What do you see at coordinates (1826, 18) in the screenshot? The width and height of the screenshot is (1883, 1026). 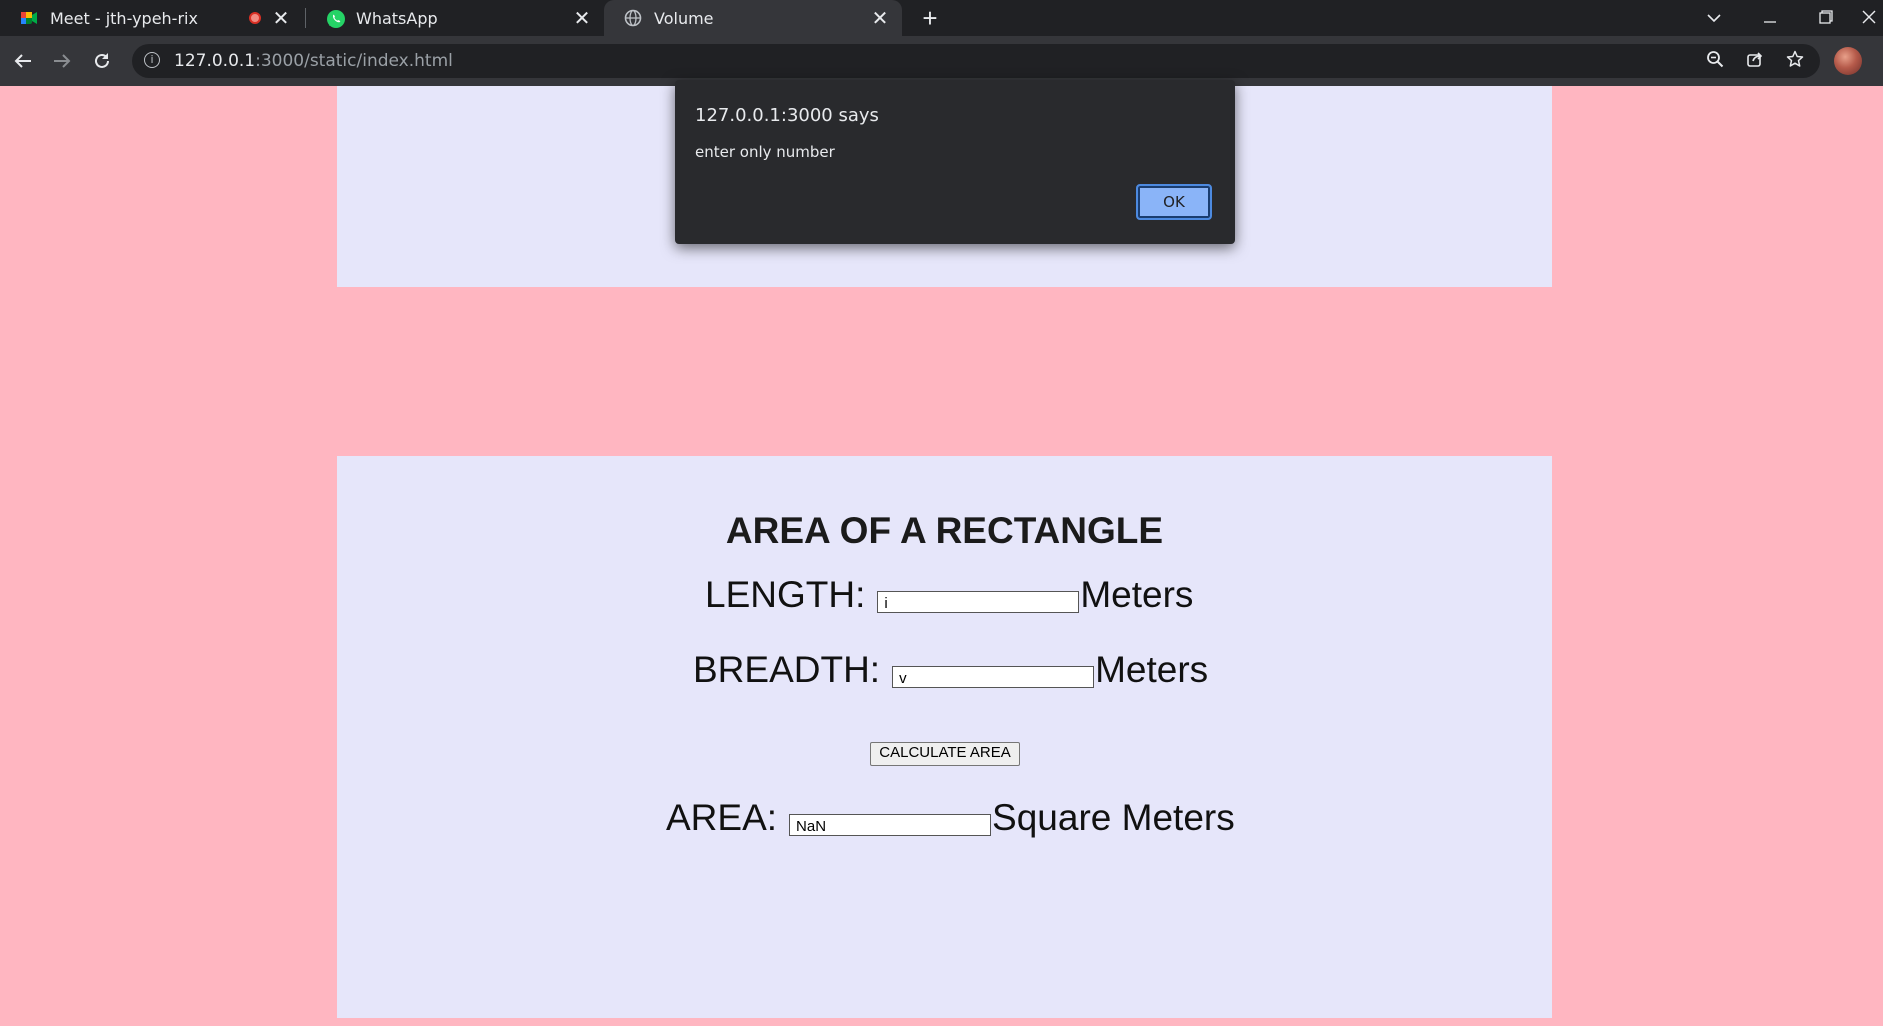 I see `restore-icon` at bounding box center [1826, 18].